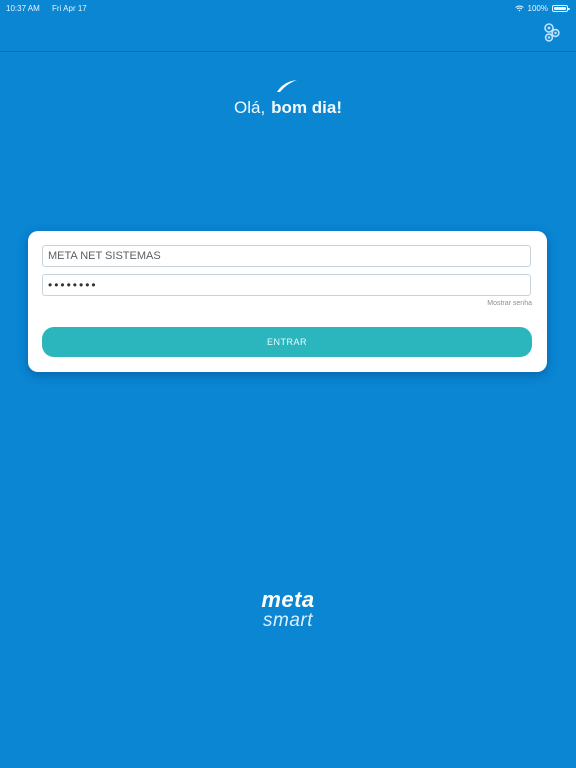 The image size is (576, 768). Describe the element at coordinates (249, 107) in the screenshot. I see `greeting-hello: Olá,` at that location.